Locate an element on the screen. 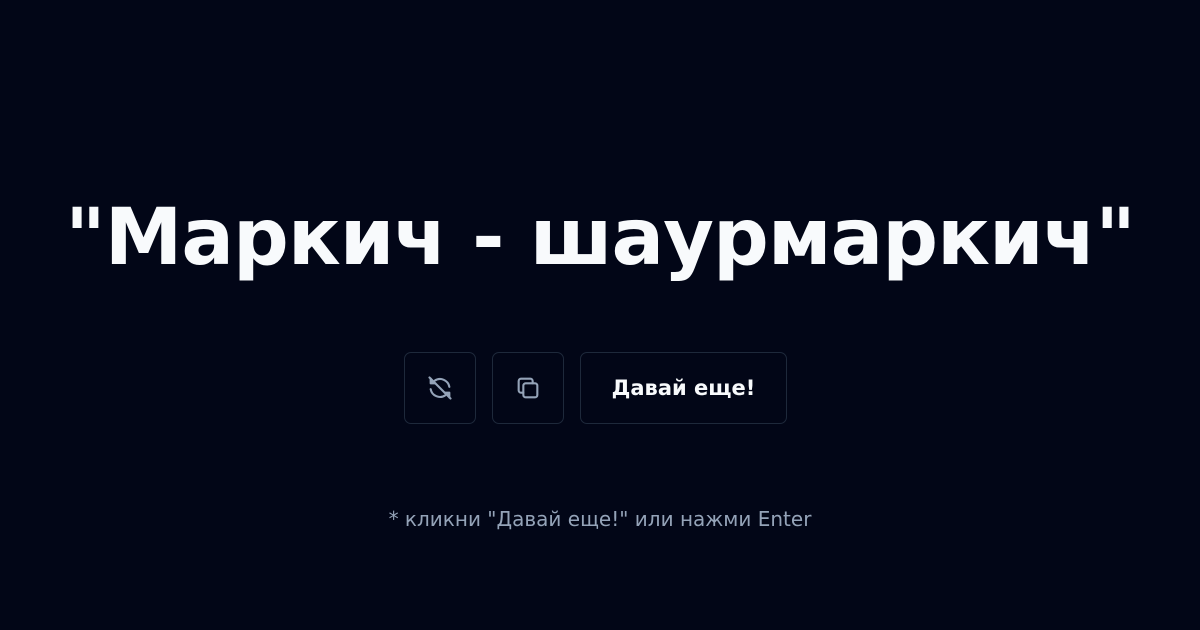 The width and height of the screenshot is (1200, 630). hint-text: * кликни "Давай еще!" или нажми Enter is located at coordinates (600, 519).